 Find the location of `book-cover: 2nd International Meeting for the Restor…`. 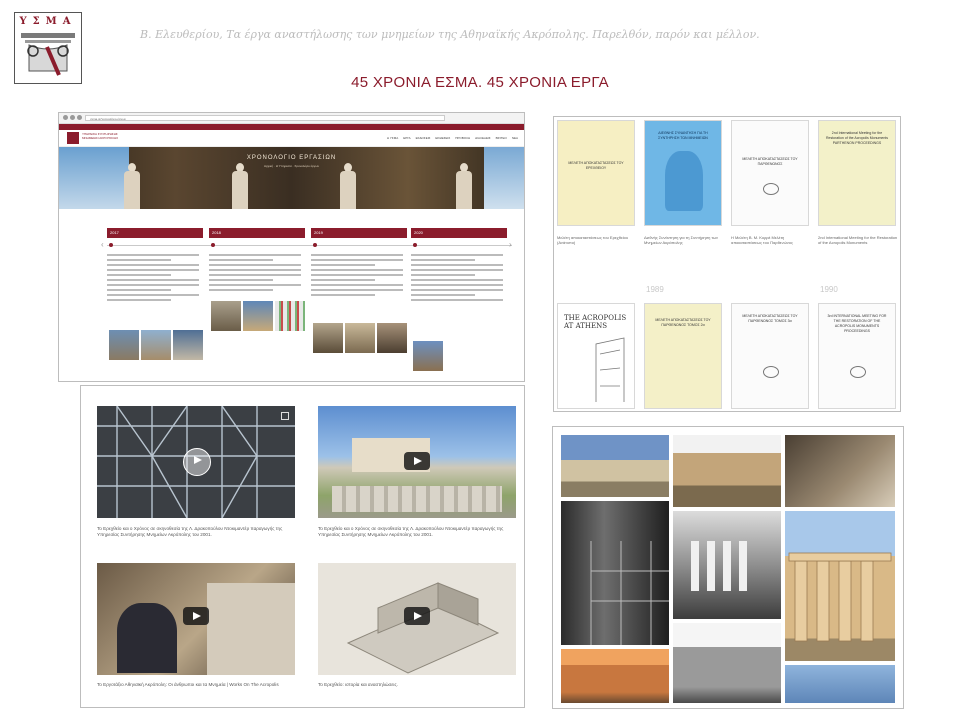

book-cover: 2nd International Meeting for the Restor… is located at coordinates (857, 173).